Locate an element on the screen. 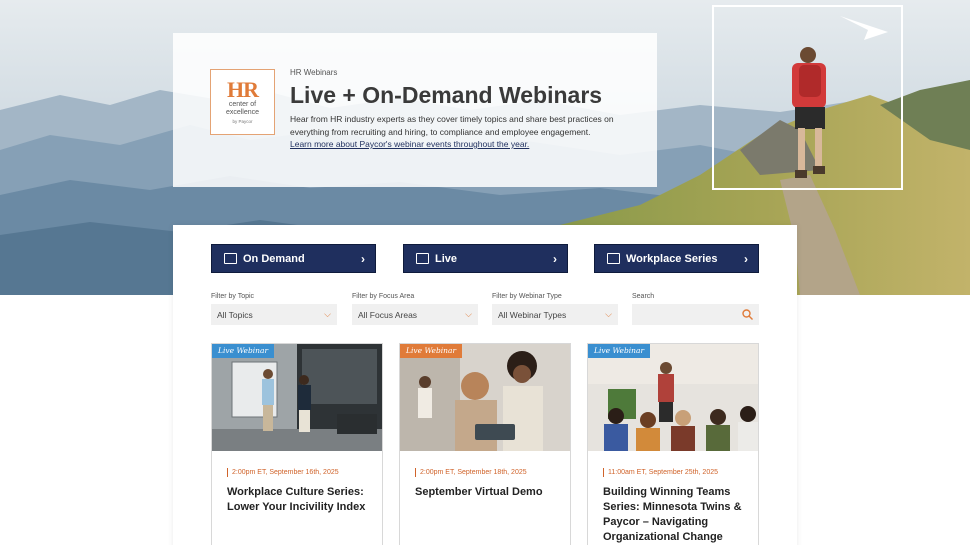 The height and width of the screenshot is (545, 970). video-icon is located at coordinates (230, 258).